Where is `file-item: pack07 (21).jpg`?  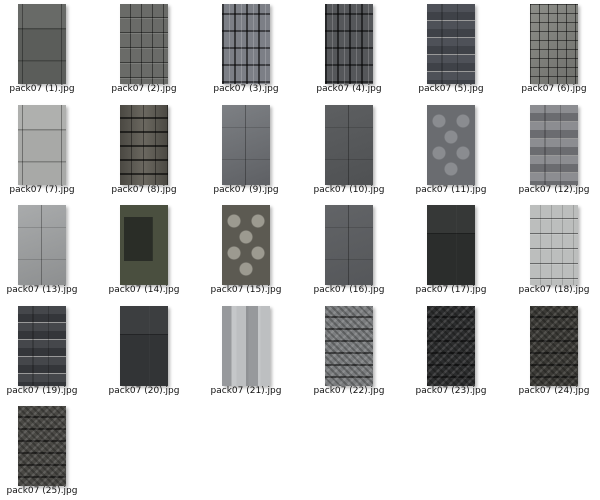 file-item: pack07 (21).jpg is located at coordinates (246, 351).